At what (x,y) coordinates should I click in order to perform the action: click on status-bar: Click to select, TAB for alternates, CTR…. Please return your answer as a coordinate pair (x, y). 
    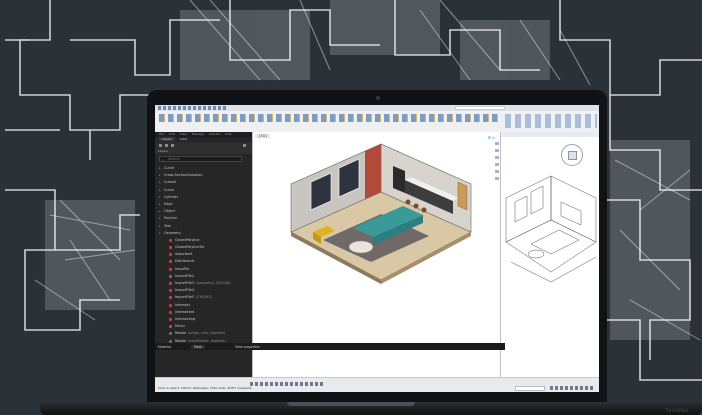
    Looking at the image, I should click on (377, 384).